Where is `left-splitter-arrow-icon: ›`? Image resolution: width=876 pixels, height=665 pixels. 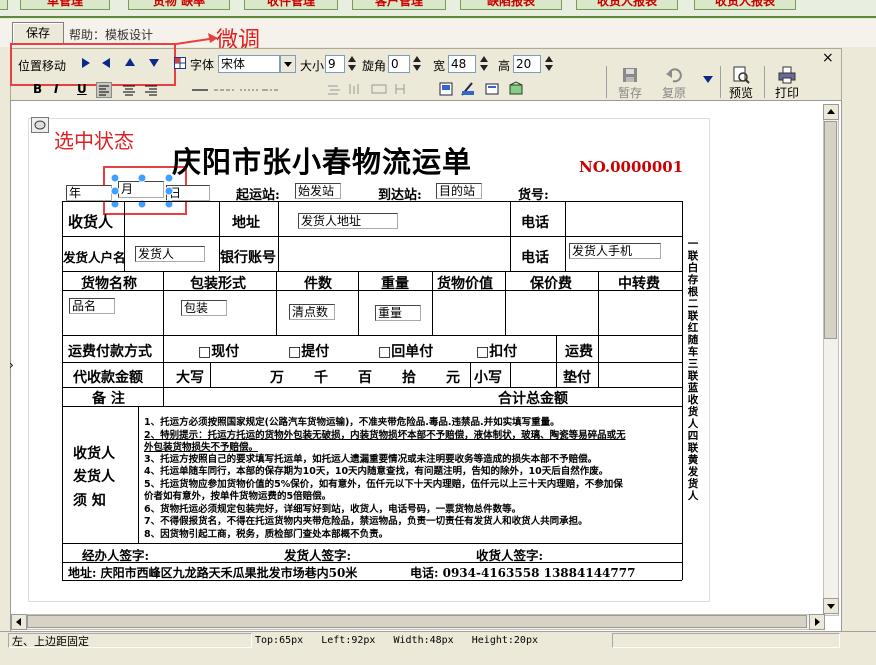
left-splitter-arrow-icon: › is located at coordinates (11, 365).